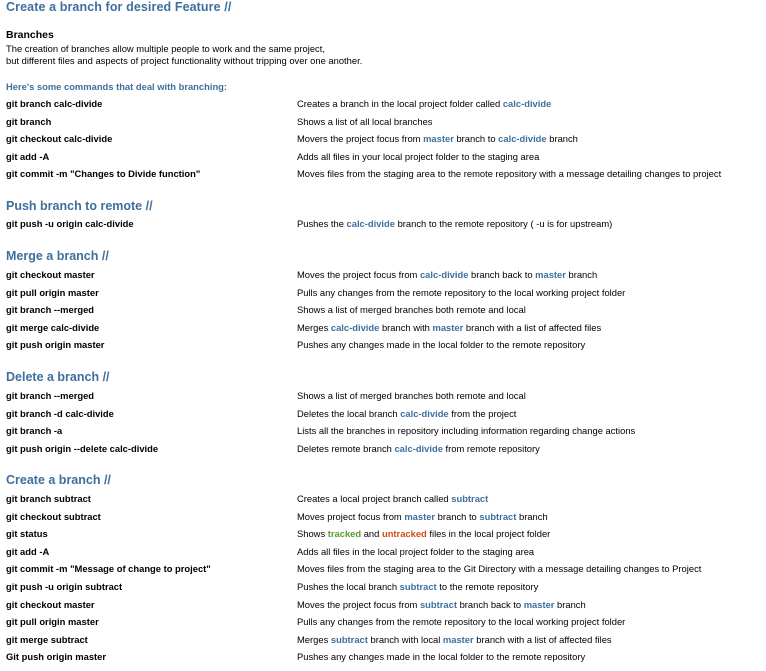 This screenshot has width=766, height=671. I want to click on command-text: git checkout subtract, so click(53, 516).